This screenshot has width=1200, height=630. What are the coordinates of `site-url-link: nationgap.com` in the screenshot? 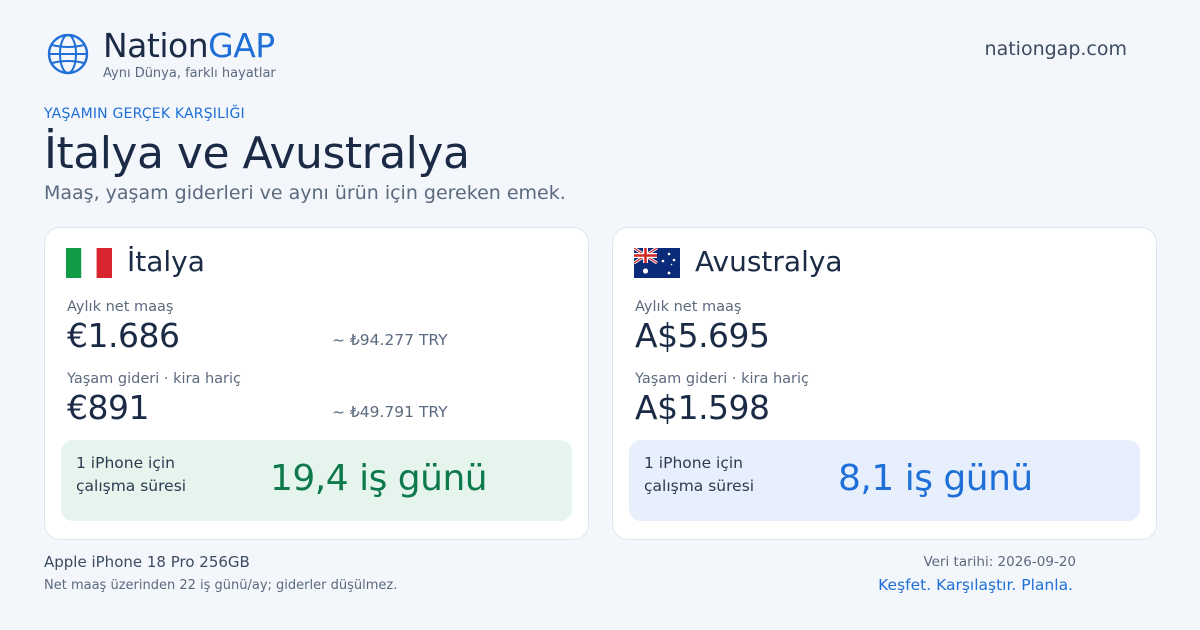 It's located at (1056, 49).